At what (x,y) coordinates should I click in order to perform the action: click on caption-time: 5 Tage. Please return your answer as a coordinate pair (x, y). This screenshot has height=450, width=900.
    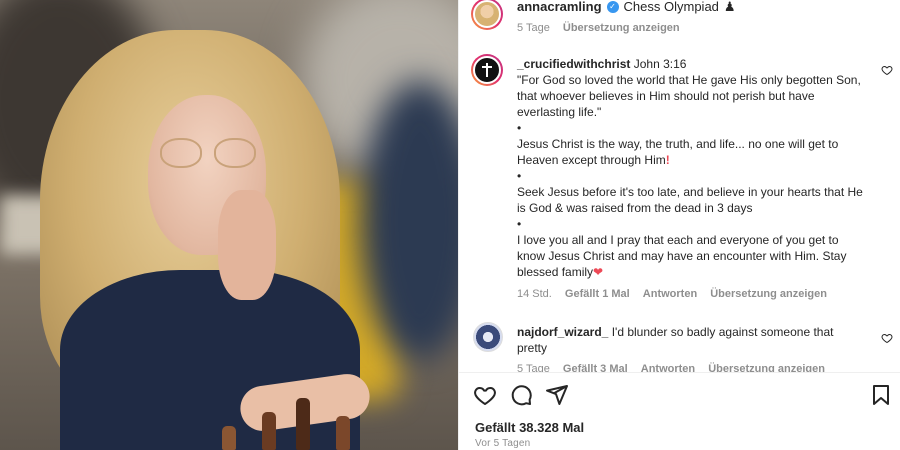
    Looking at the image, I should click on (533, 28).